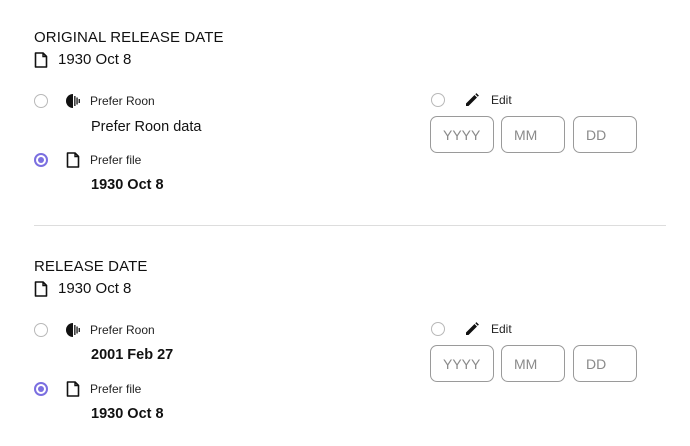 The image size is (690, 446). Describe the element at coordinates (146, 127) in the screenshot. I see `prefer-roon-value: Prefer Roon data` at that location.